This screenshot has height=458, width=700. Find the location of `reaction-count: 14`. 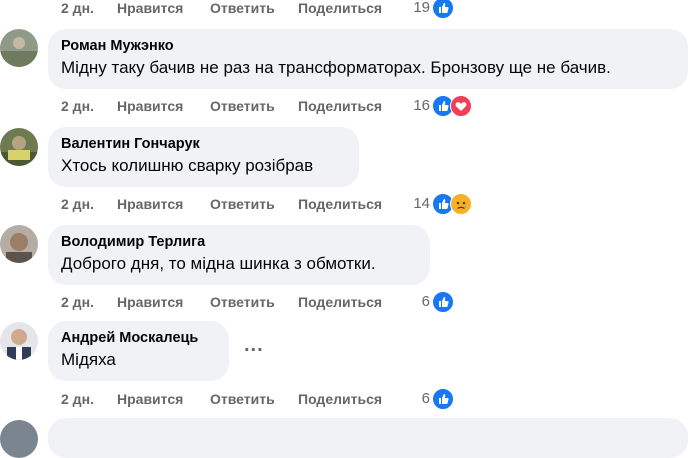

reaction-count: 14 is located at coordinates (421, 203).